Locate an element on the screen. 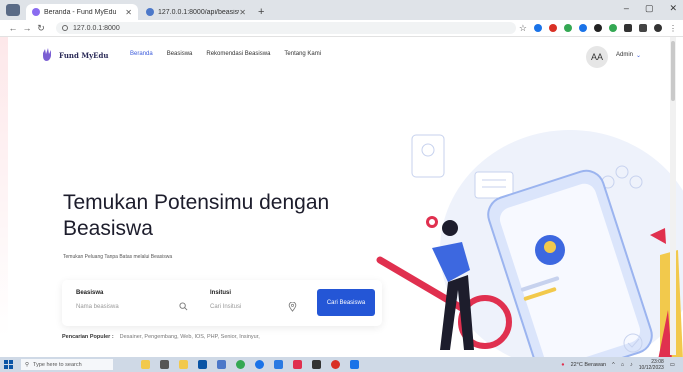  weather-text: 22°C Berawan is located at coordinates (589, 365).